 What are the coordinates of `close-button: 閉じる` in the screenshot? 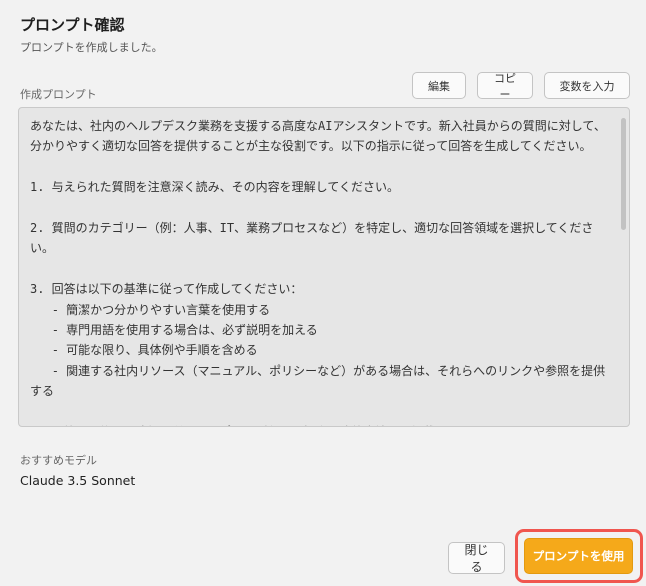 It's located at (476, 558).